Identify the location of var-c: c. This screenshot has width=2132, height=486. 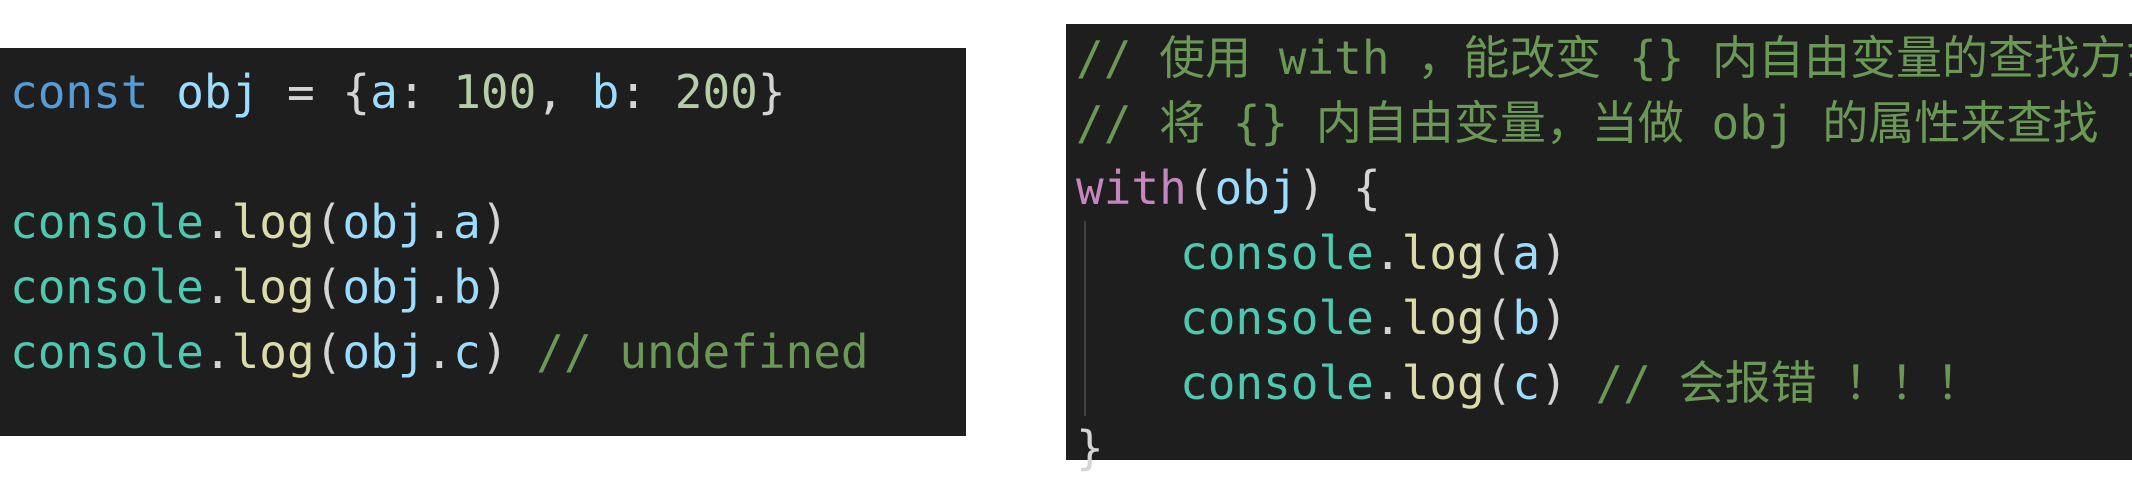
(1526, 383).